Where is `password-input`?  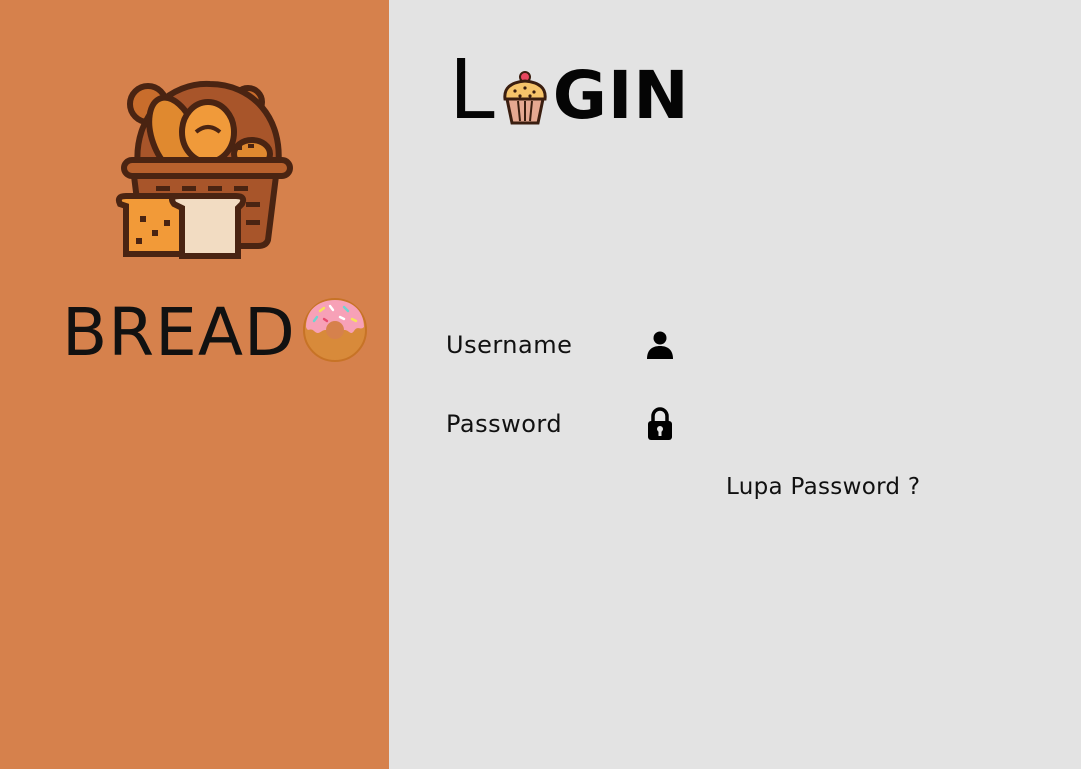
password-input is located at coordinates (806, 424).